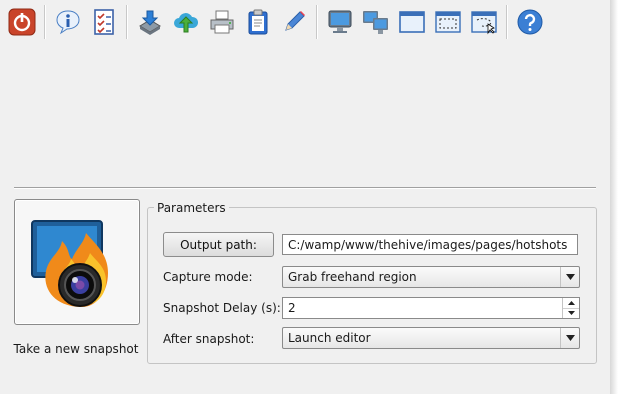 The width and height of the screenshot is (618, 394). I want to click on edit-button, so click(294, 22).